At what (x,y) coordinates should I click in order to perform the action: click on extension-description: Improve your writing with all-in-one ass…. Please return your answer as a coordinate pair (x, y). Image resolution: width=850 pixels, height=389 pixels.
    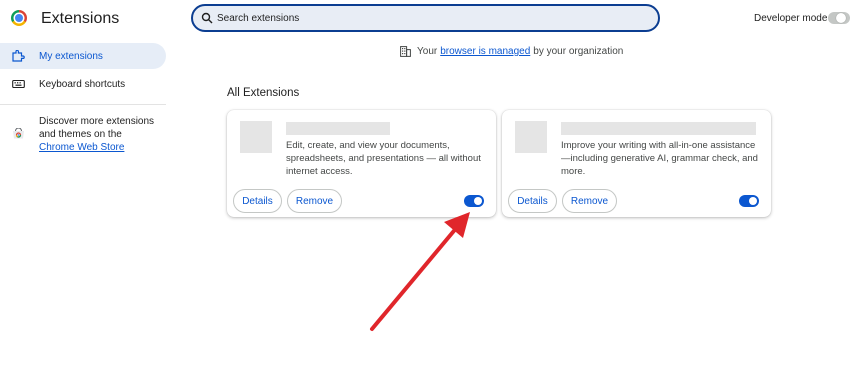
    Looking at the image, I should click on (659, 158).